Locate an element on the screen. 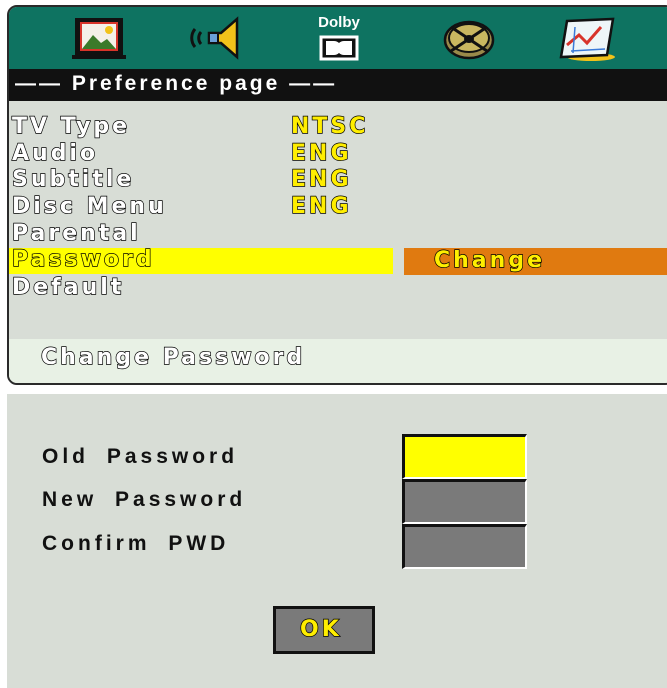 Image resolution: width=667 pixels, height=688 pixels. change-password-option: Change is located at coordinates (535, 261).